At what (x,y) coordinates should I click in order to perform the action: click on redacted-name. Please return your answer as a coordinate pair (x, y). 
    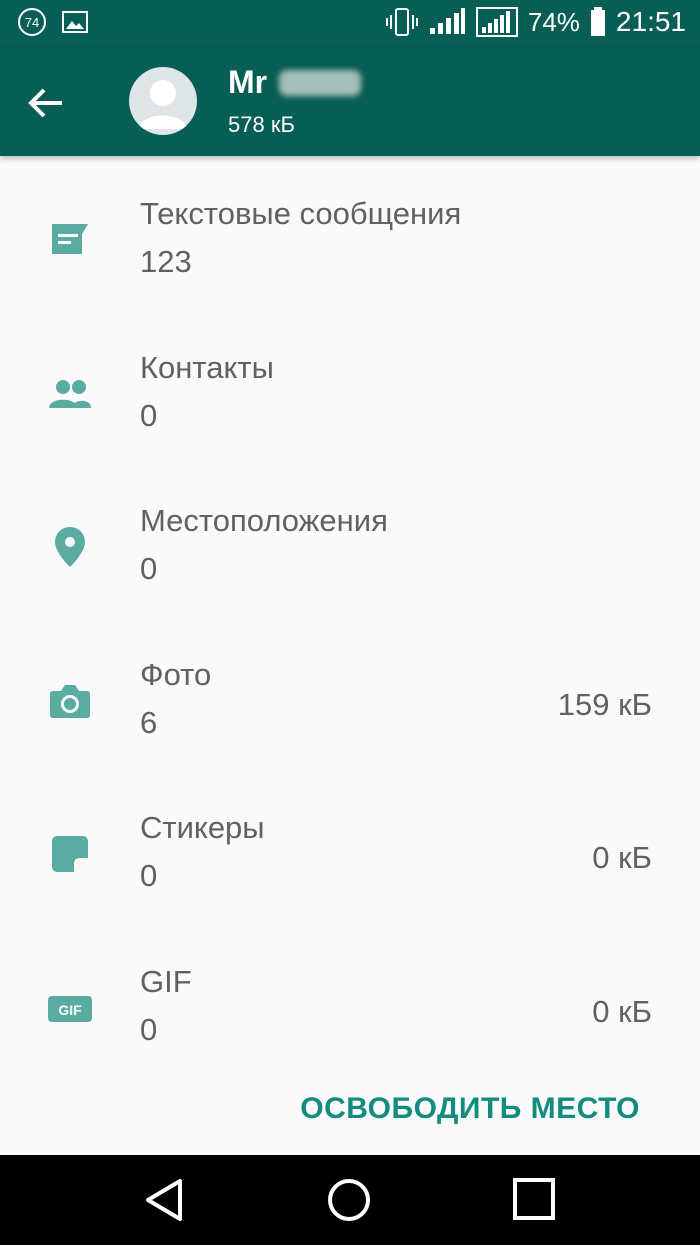
    Looking at the image, I should click on (320, 82).